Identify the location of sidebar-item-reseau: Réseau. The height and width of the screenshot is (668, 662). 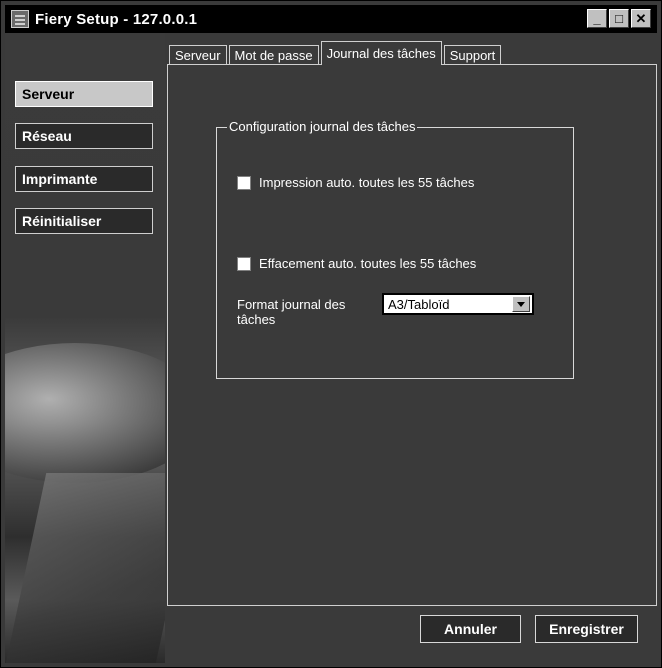
(84, 136).